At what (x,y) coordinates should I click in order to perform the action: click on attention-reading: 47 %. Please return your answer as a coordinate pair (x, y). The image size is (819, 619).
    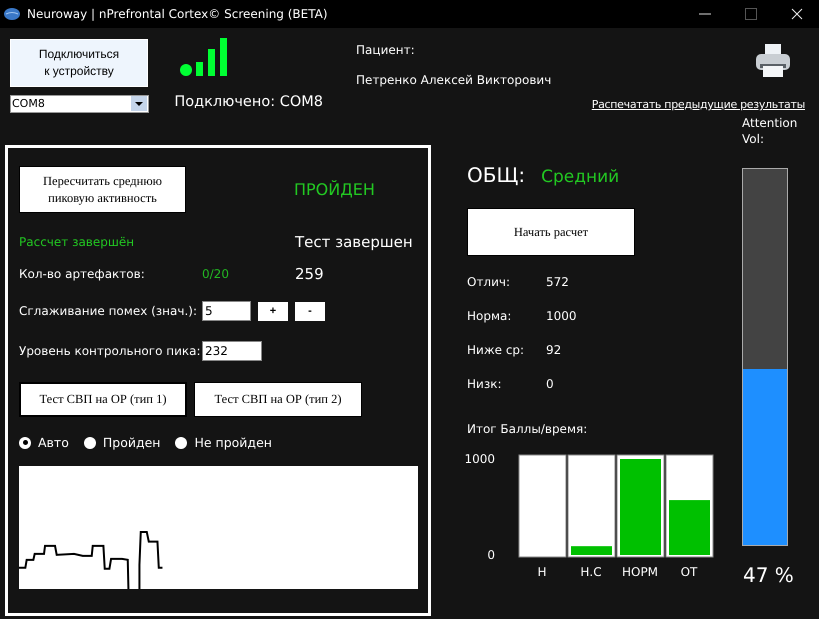
    Looking at the image, I should click on (768, 575).